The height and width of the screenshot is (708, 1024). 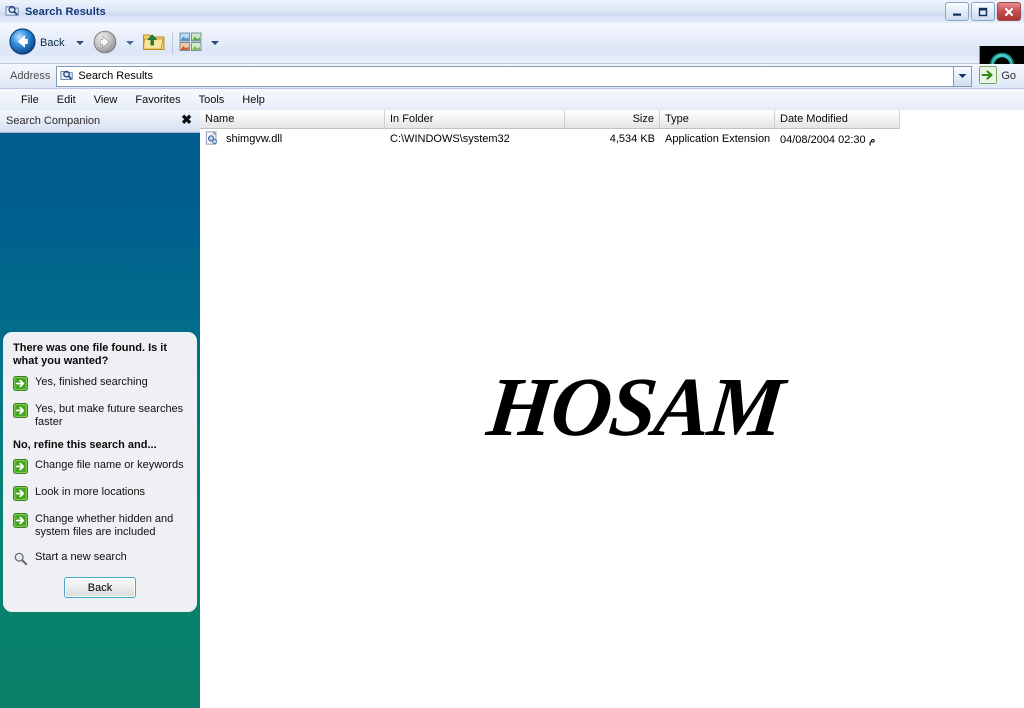 What do you see at coordinates (53, 121) in the screenshot?
I see `sidebar-title: Search Companion` at bounding box center [53, 121].